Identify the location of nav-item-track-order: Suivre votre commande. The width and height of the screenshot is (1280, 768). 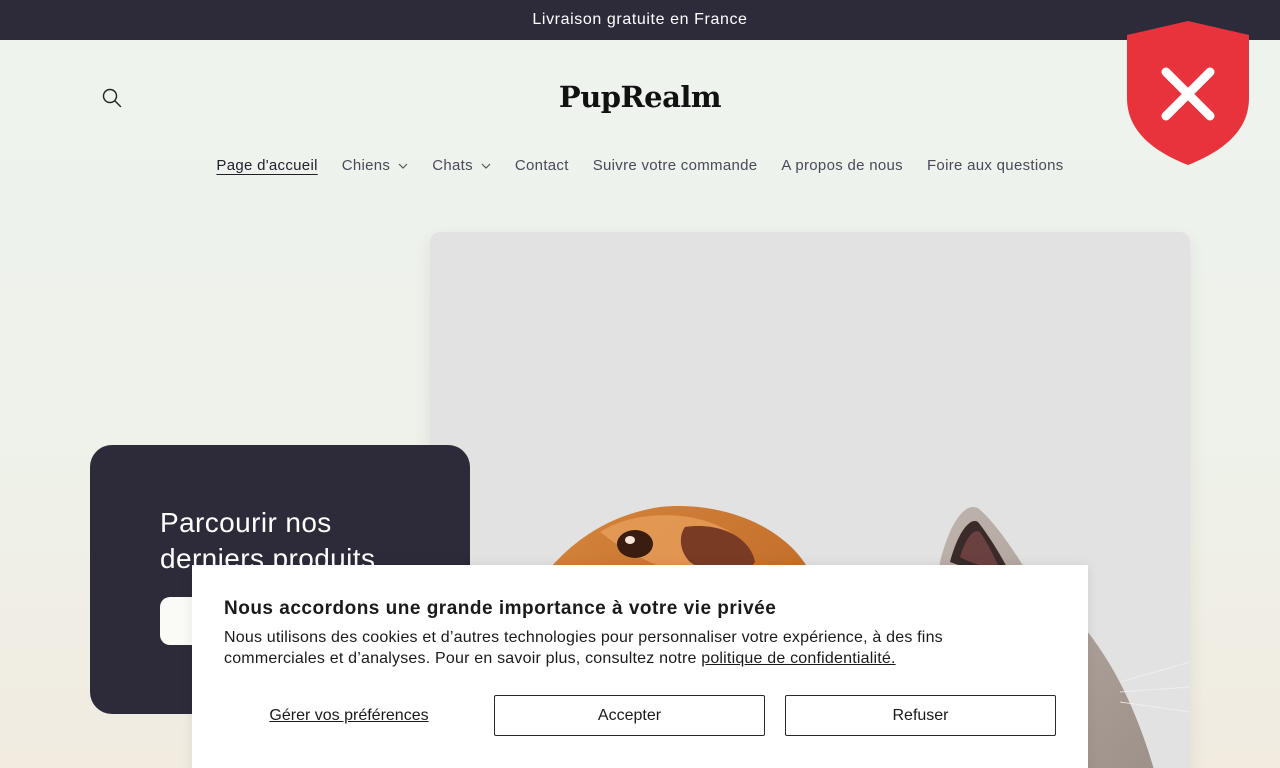
(675, 165).